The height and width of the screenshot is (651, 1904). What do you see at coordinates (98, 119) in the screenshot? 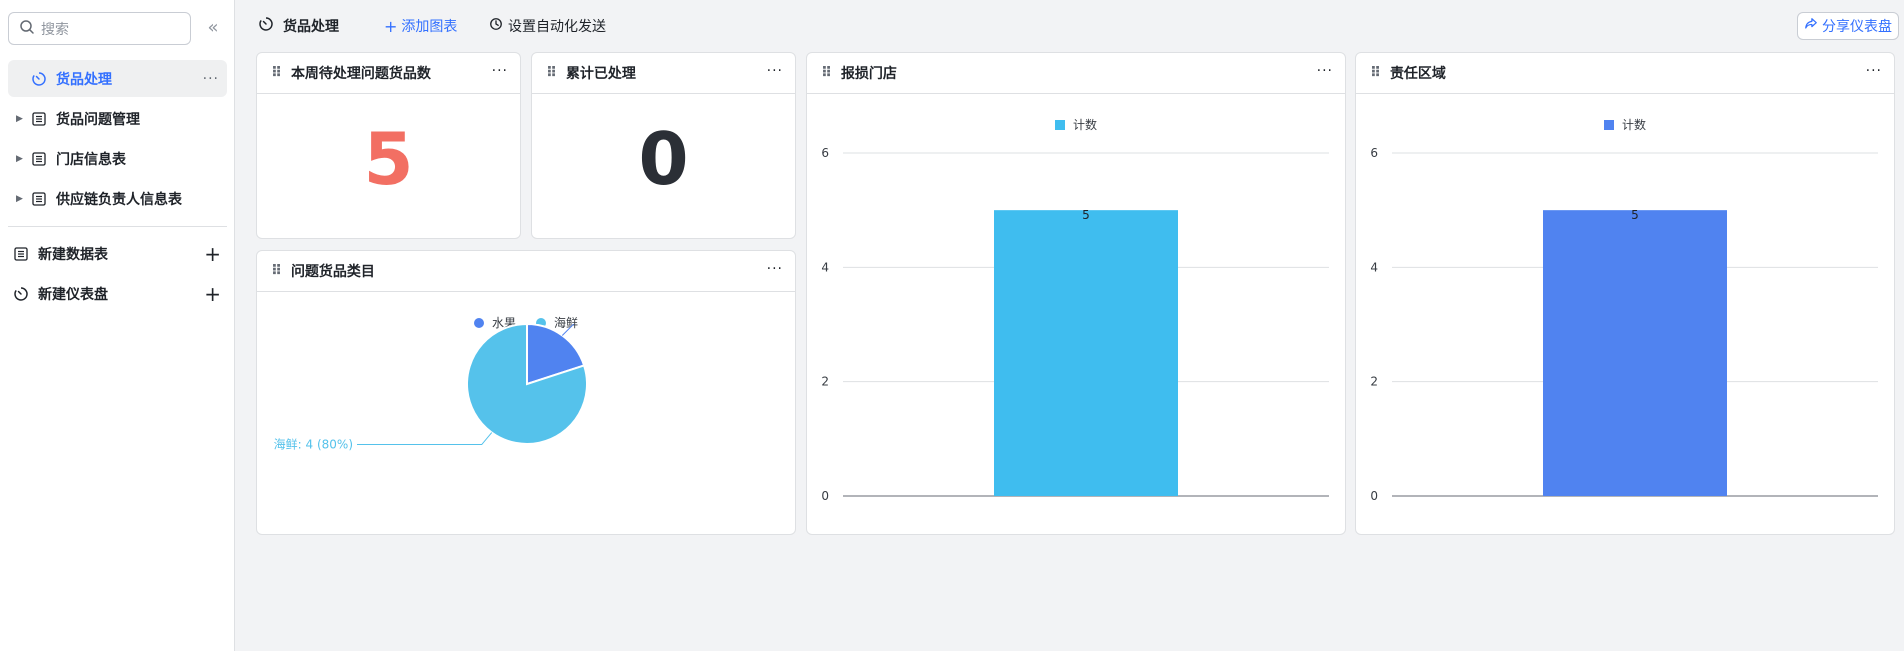
I see `sidebar-item-label: 货品问题管理` at bounding box center [98, 119].